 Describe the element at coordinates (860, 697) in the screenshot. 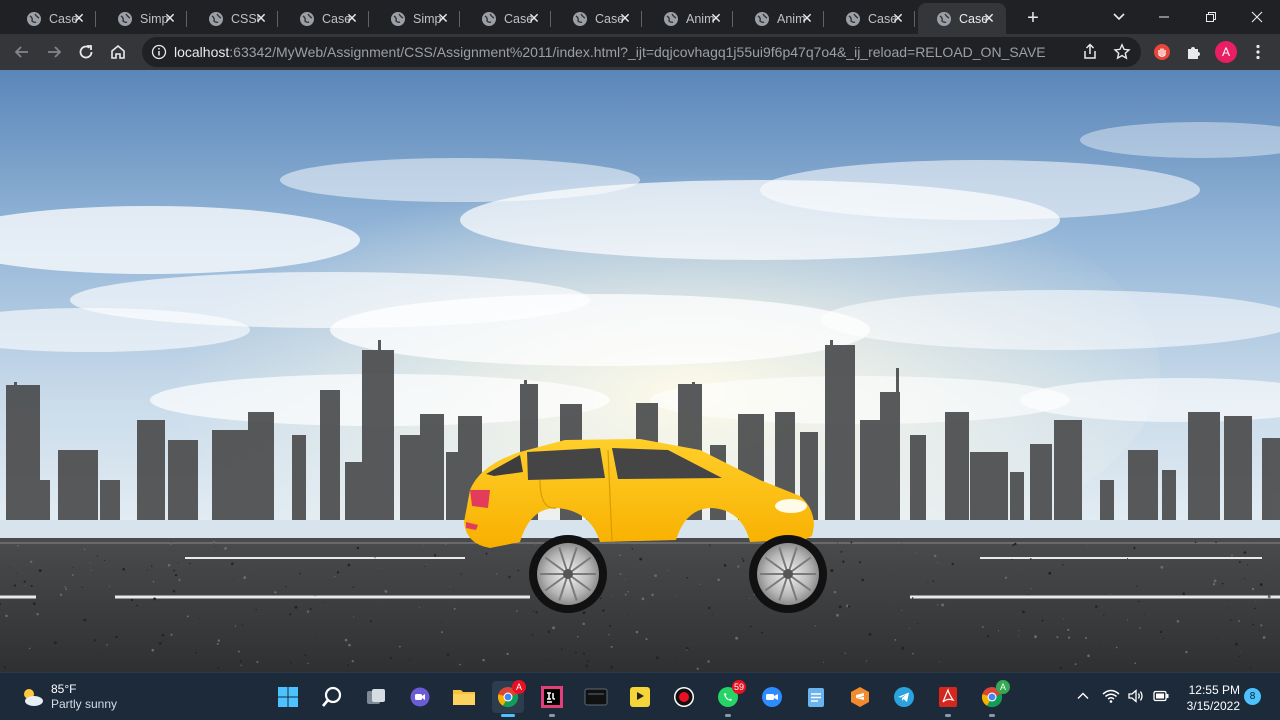

I see `sublime-button` at that location.